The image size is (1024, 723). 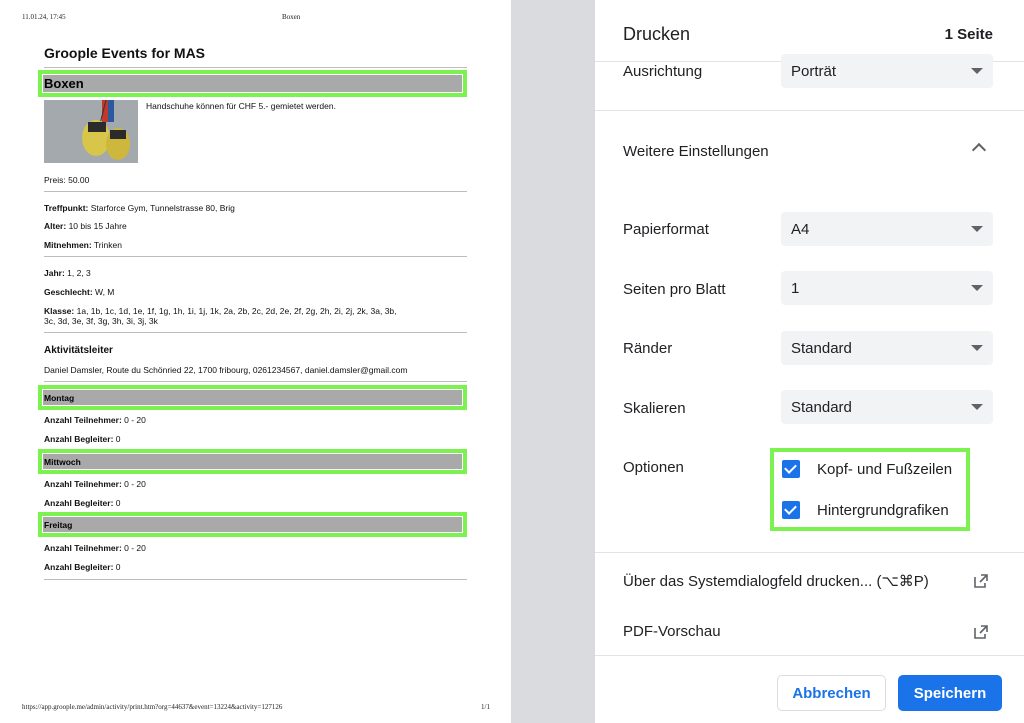 I want to click on day-highlight-mittwoch: Mittwoch, so click(x=252, y=461).